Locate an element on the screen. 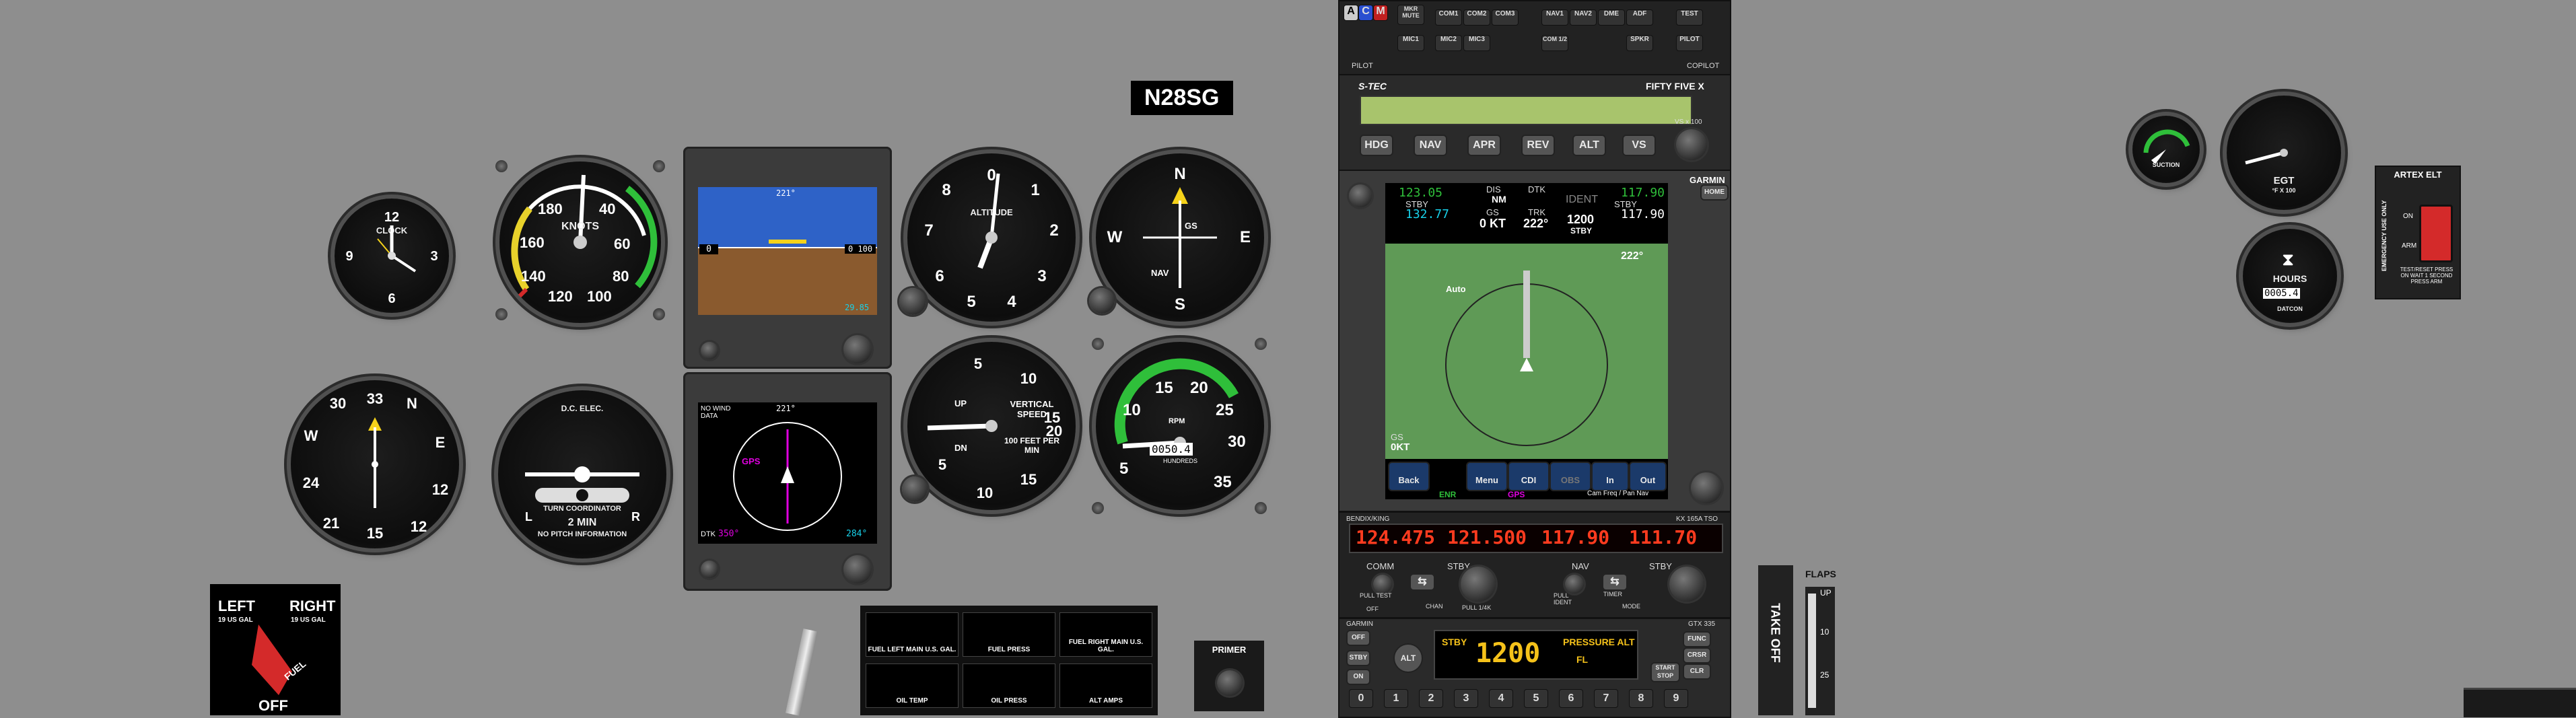 The width and height of the screenshot is (2576, 718). audio-btn-com12: COM 1/2 is located at coordinates (1554, 43).